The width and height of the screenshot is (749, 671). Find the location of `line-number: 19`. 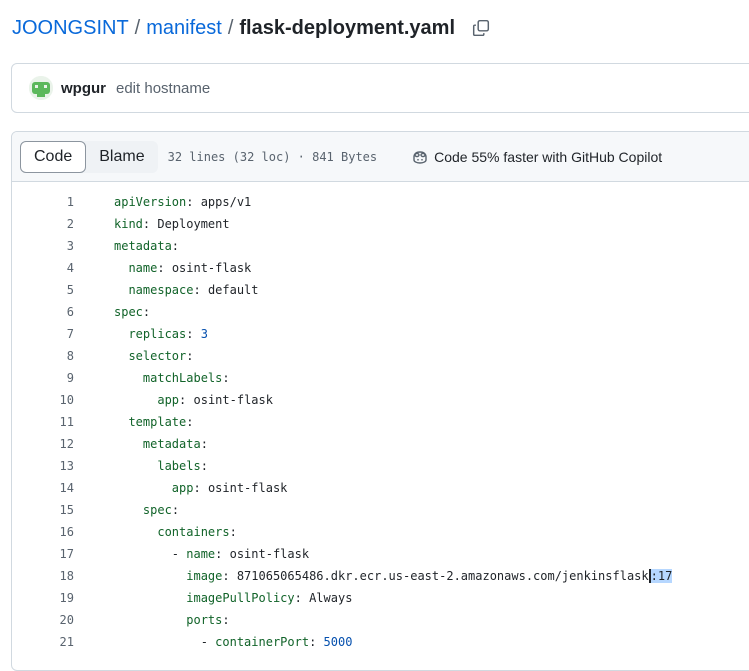

line-number: 19 is located at coordinates (43, 598).